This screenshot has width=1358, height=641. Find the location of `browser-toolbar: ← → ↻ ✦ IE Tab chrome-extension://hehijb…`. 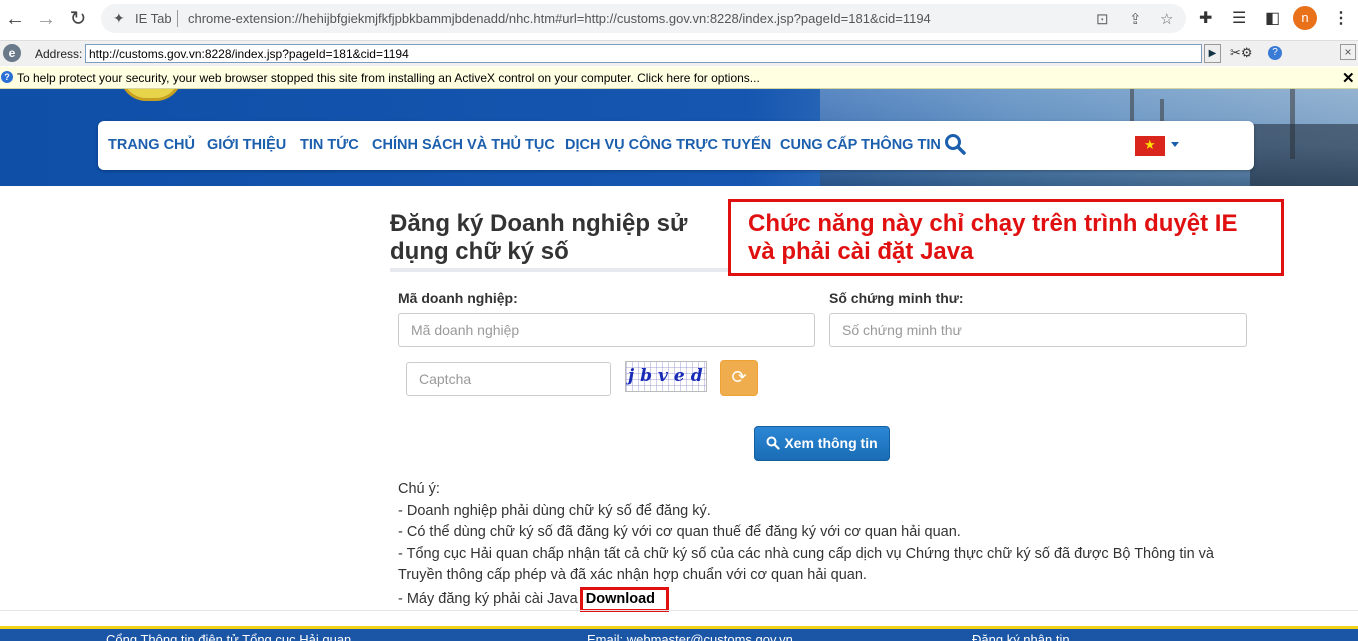

browser-toolbar: ← → ↻ ✦ IE Tab chrome-extension://hehijb… is located at coordinates (679, 19).